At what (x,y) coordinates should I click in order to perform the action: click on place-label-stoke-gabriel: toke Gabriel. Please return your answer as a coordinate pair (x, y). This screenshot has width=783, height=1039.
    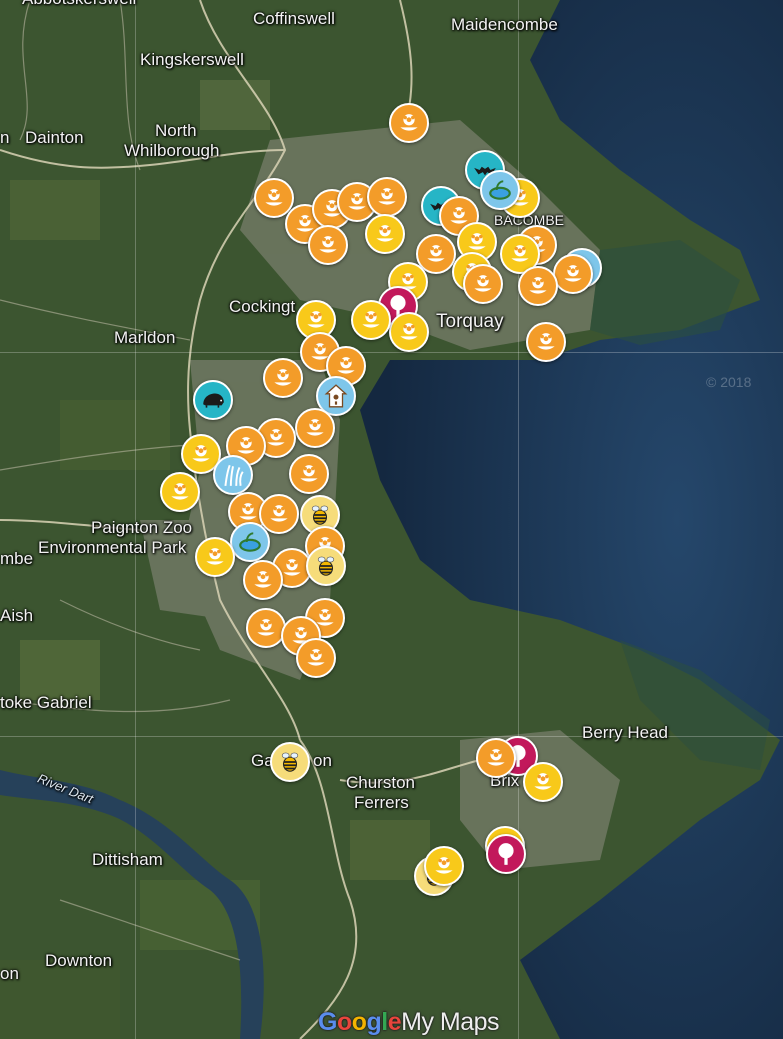
    Looking at the image, I should click on (46, 702).